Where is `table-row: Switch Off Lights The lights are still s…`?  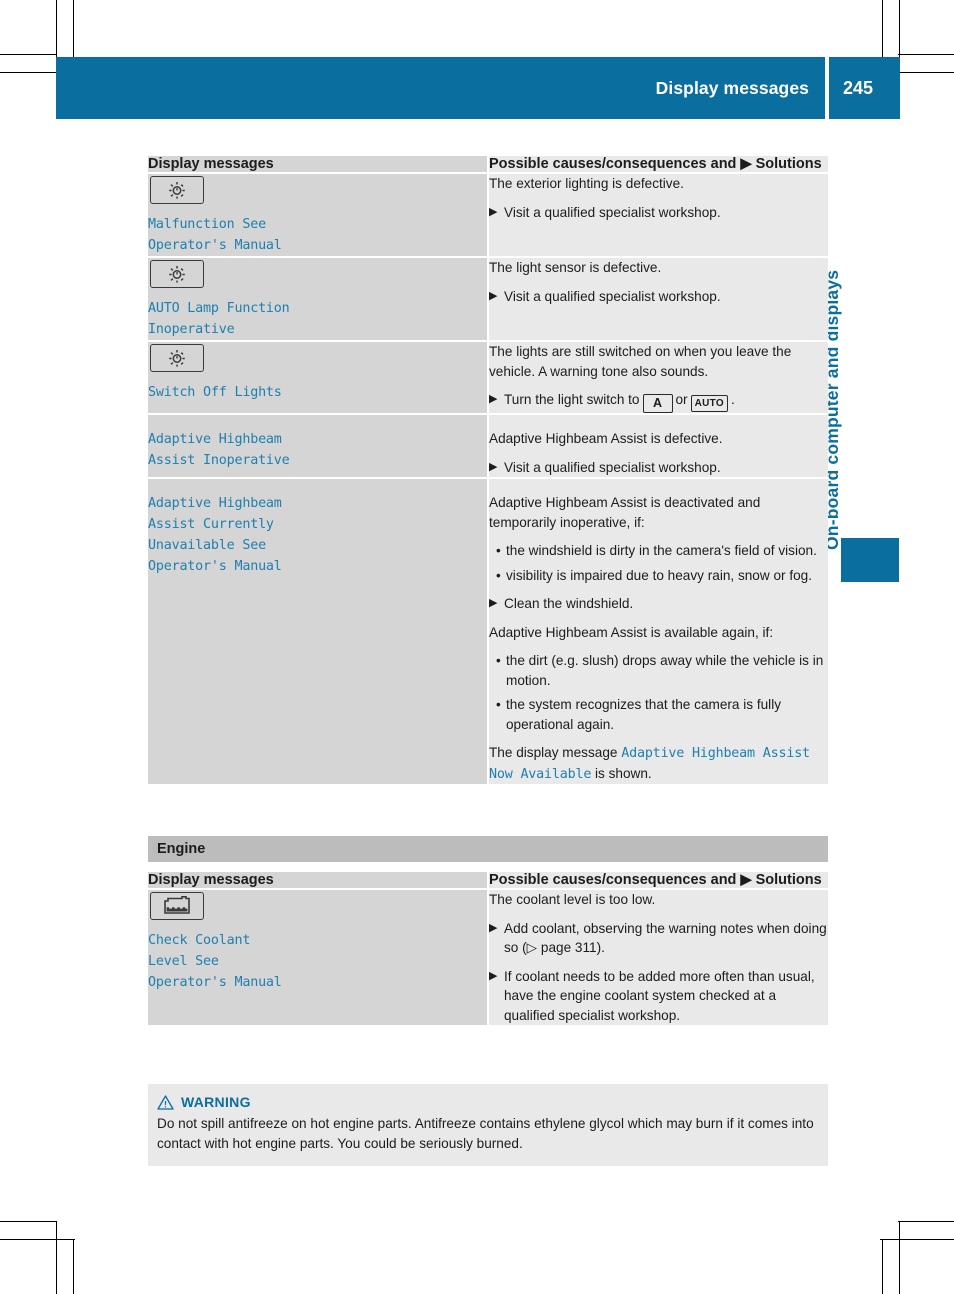 table-row: Switch Off Lights The lights are still s… is located at coordinates (488, 378).